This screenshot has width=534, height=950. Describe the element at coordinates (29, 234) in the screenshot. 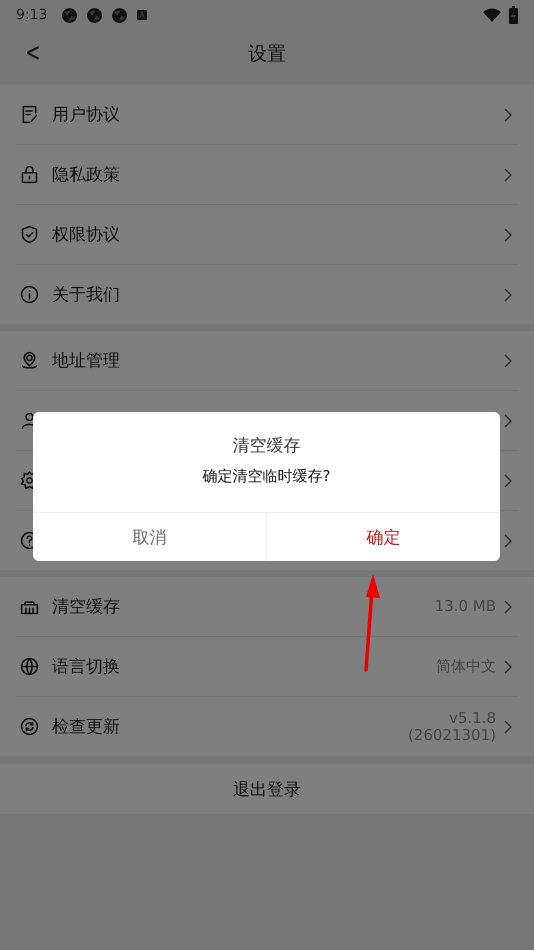

I see `shield-check-icon` at that location.